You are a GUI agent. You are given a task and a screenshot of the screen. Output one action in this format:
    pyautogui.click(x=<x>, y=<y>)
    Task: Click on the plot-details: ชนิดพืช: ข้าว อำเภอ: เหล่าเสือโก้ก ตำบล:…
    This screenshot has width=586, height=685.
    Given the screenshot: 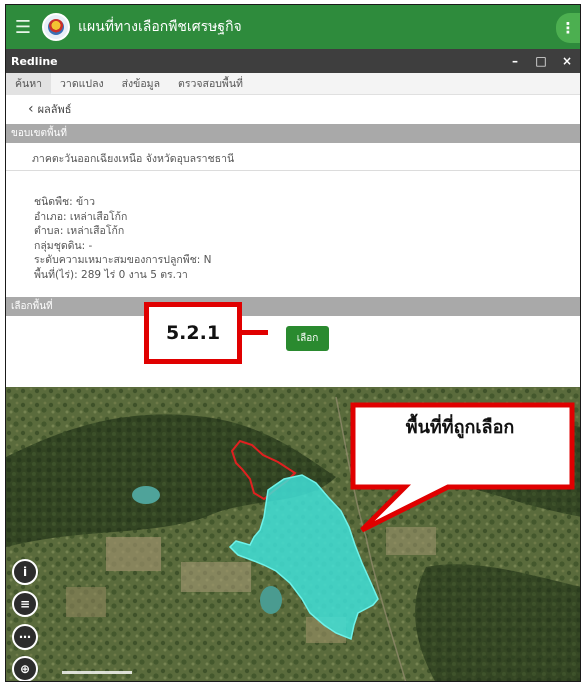 What is the action you would take?
    pyautogui.click(x=123, y=239)
    